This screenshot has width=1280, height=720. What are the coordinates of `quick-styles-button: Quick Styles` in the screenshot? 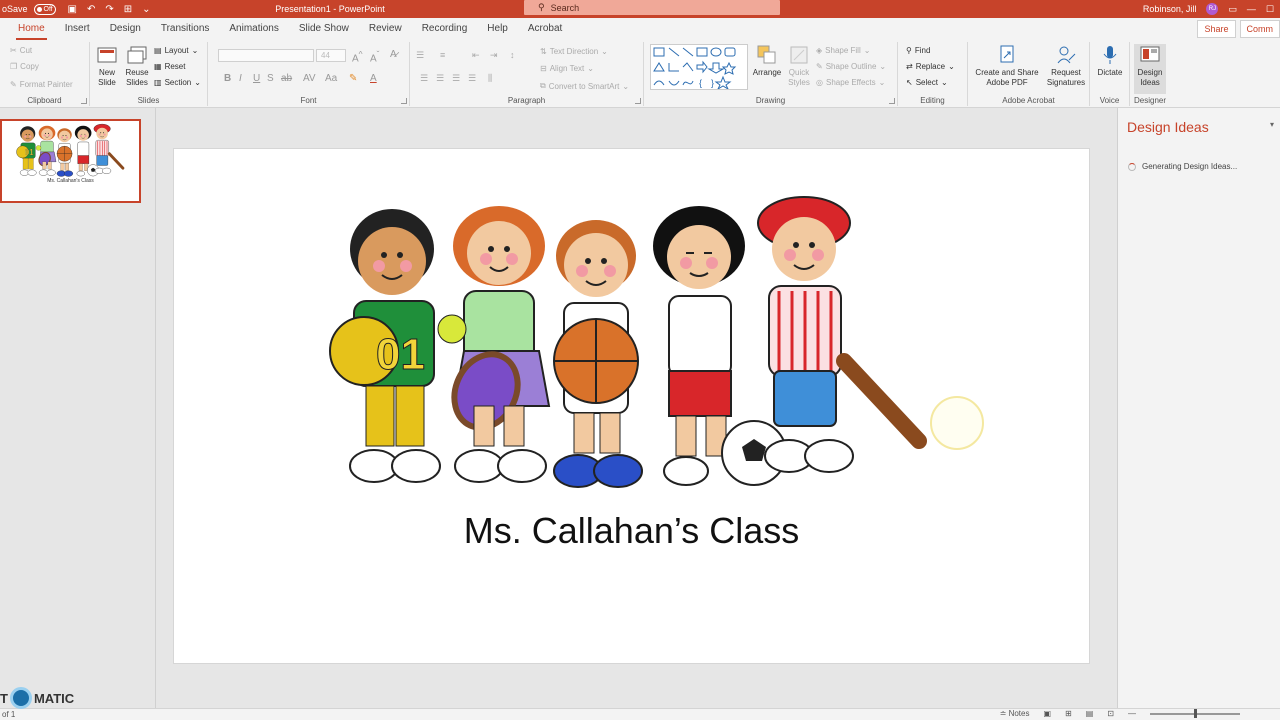 It's located at (799, 66).